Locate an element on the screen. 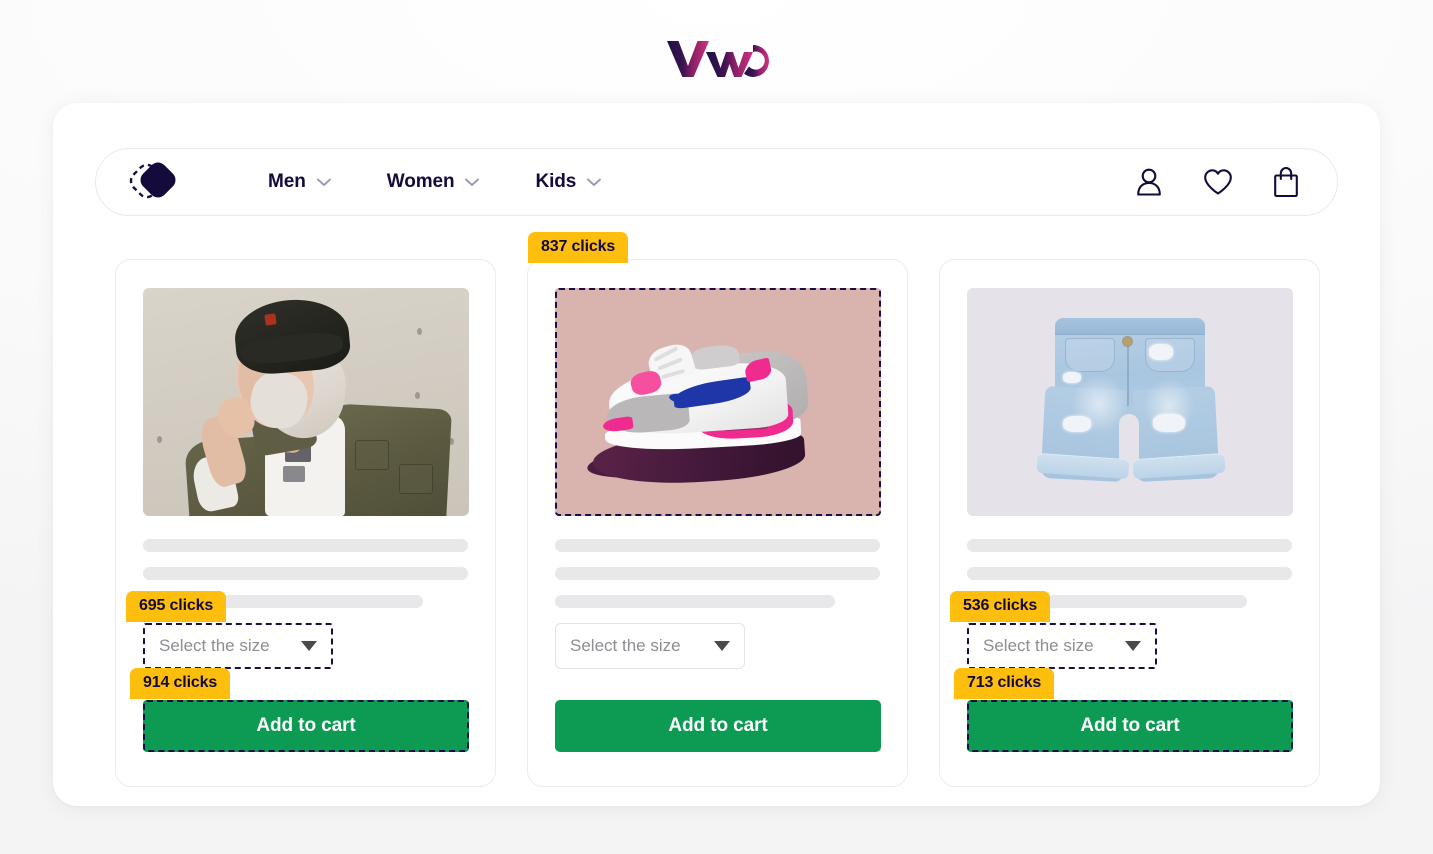 This screenshot has width=1433, height=854. vwo-logo-container is located at coordinates (716, 59).